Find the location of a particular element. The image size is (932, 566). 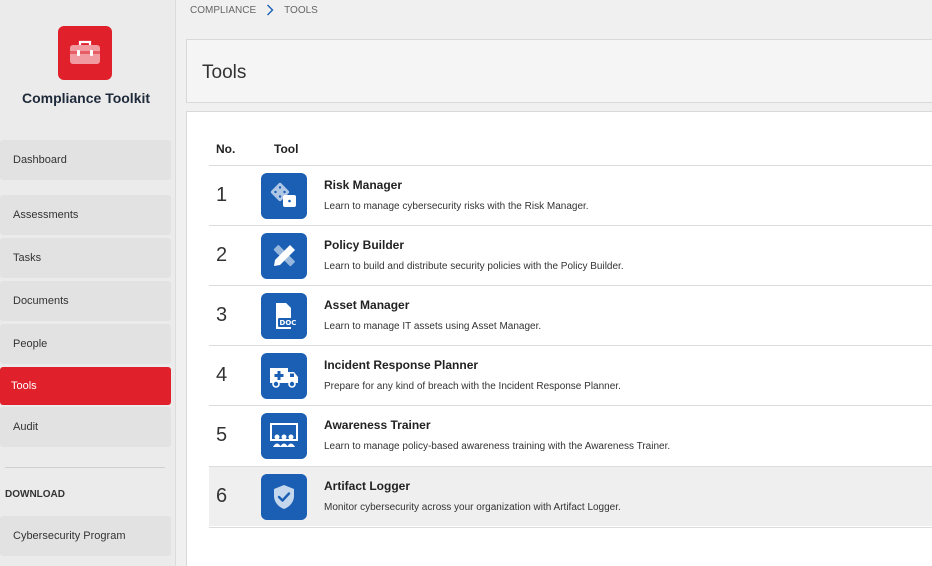

sidebar-item-audit: Audit is located at coordinates (85, 427).